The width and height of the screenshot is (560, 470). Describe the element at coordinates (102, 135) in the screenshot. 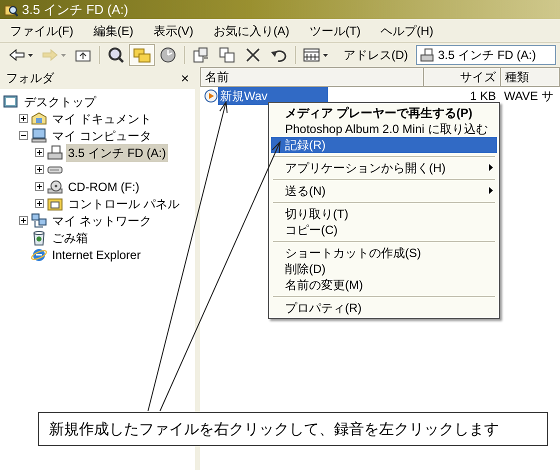

I see `tree-item: マイ コンピュータ` at that location.